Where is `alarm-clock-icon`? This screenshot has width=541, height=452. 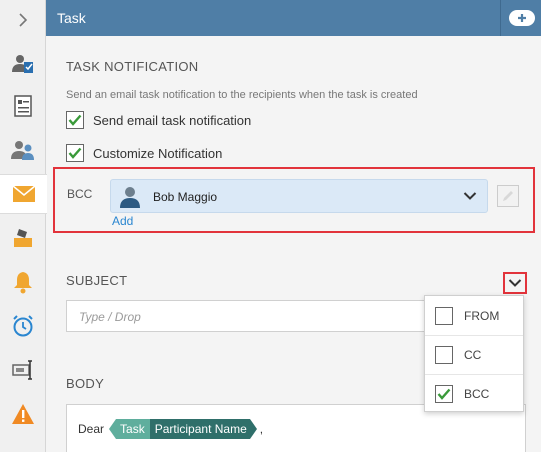
alarm-clock-icon is located at coordinates (23, 326).